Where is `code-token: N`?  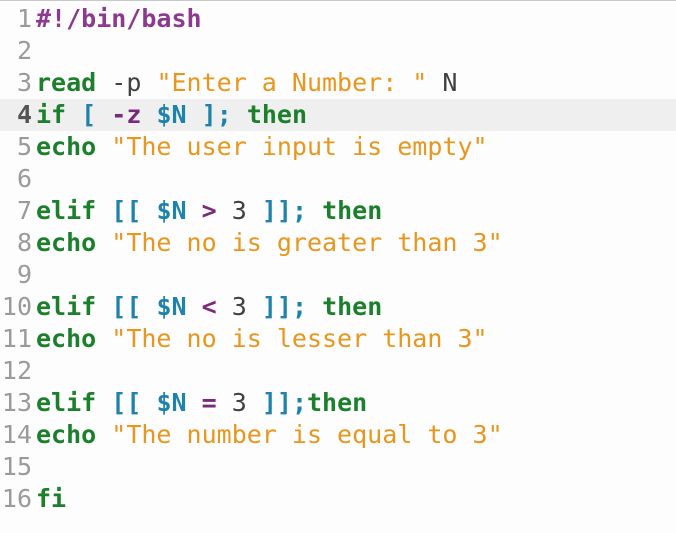
code-token: N is located at coordinates (442, 82).